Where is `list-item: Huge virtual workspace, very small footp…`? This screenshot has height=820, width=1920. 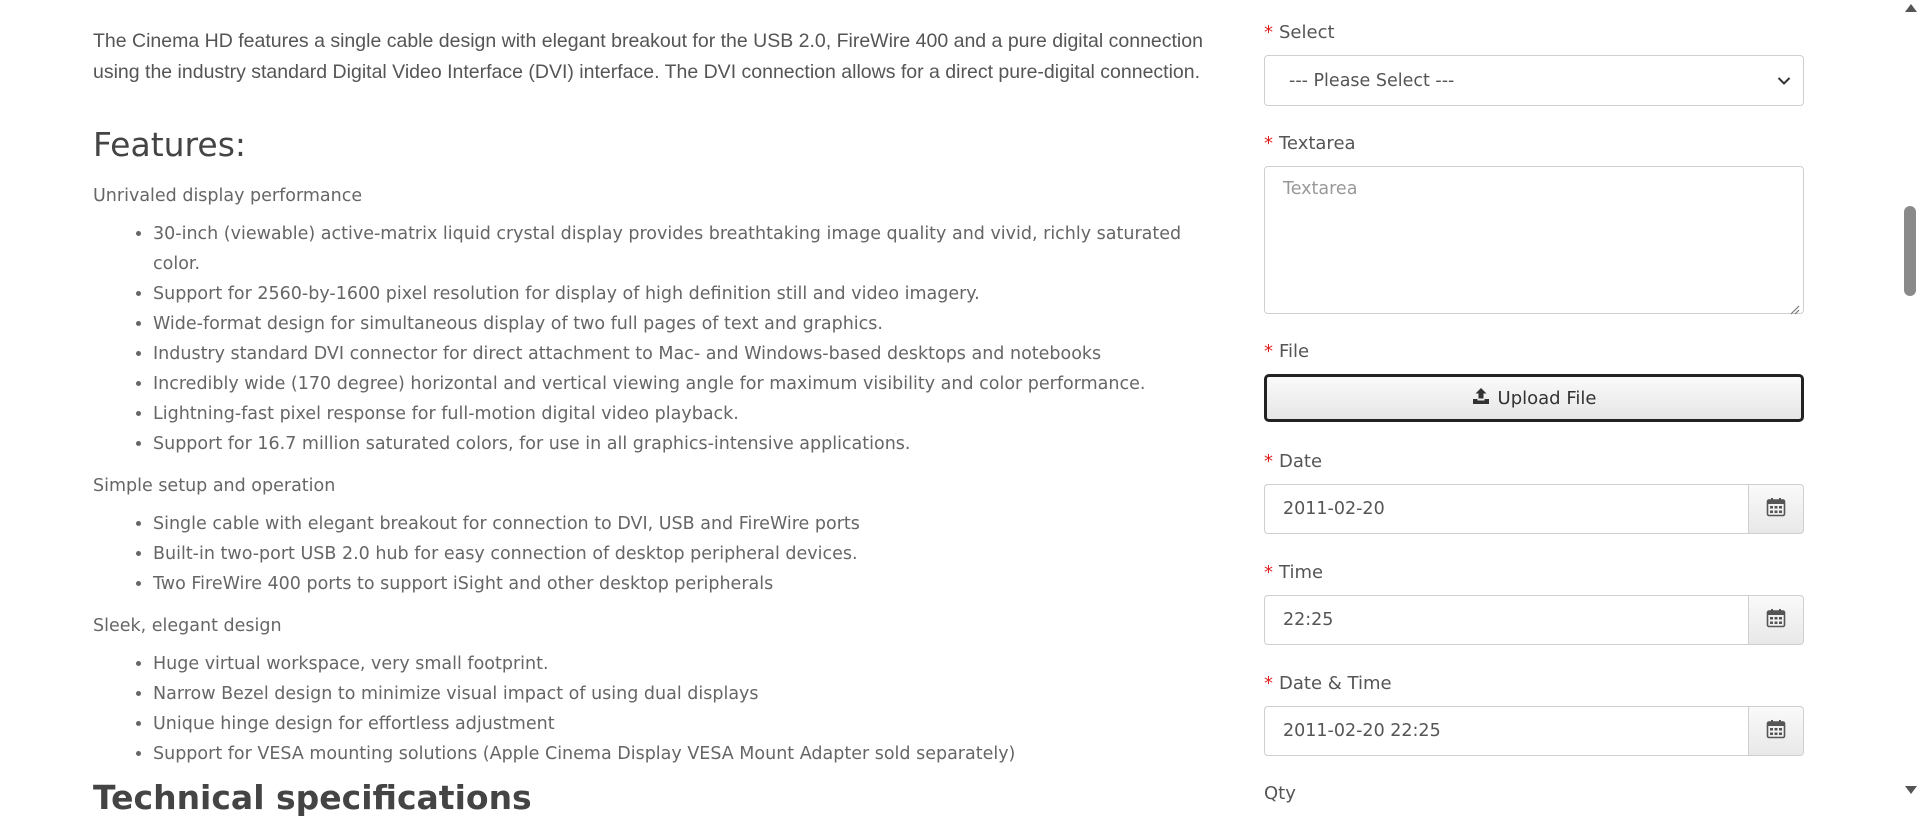
list-item: Huge virtual workspace, very small footp… is located at coordinates (683, 664).